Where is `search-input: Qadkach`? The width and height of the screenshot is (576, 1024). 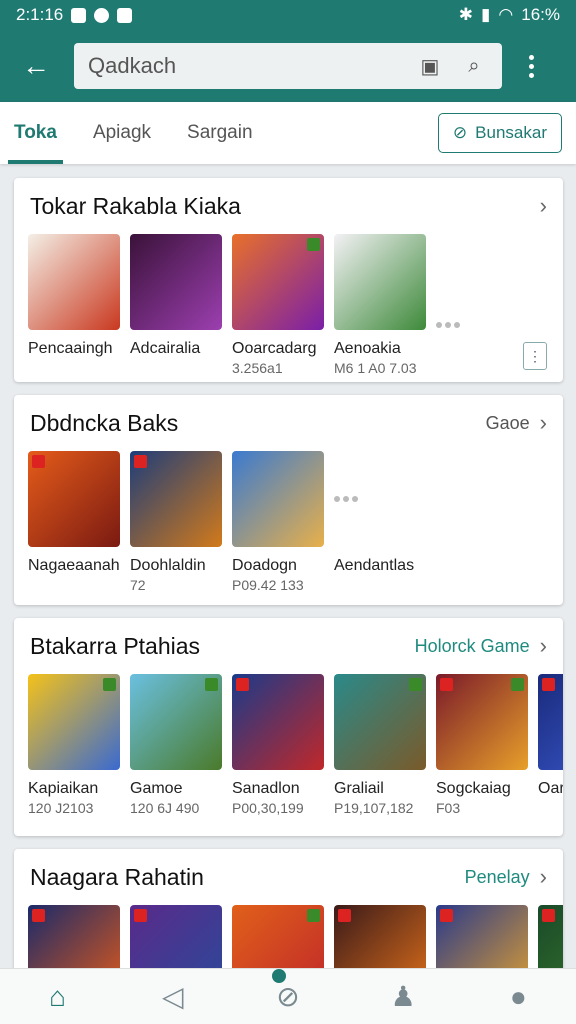 search-input: Qadkach is located at coordinates (244, 66).